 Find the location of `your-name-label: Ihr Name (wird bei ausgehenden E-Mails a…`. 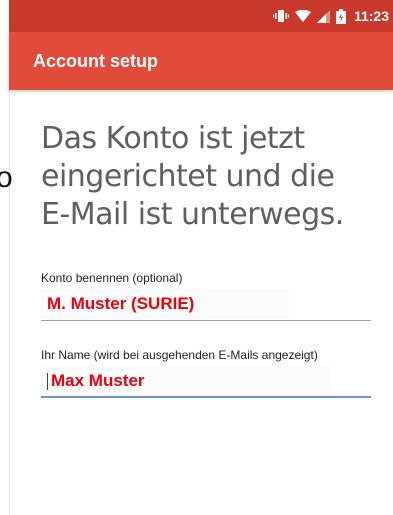

your-name-label: Ihr Name (wird bei ausgehenden E-Mails a… is located at coordinates (179, 355).